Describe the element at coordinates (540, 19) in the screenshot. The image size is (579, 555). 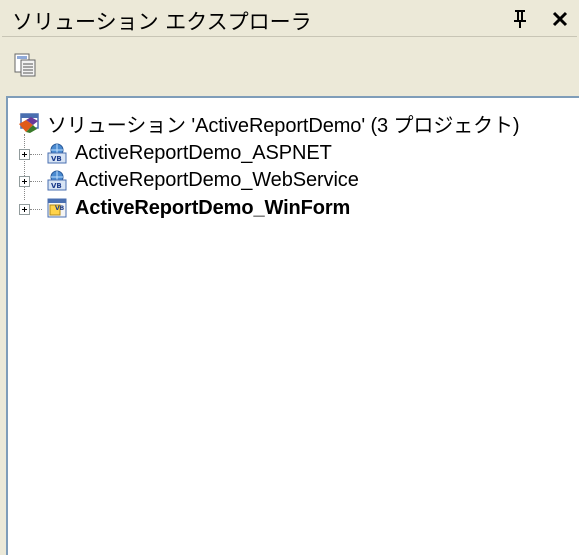
I see `title-buttons` at that location.